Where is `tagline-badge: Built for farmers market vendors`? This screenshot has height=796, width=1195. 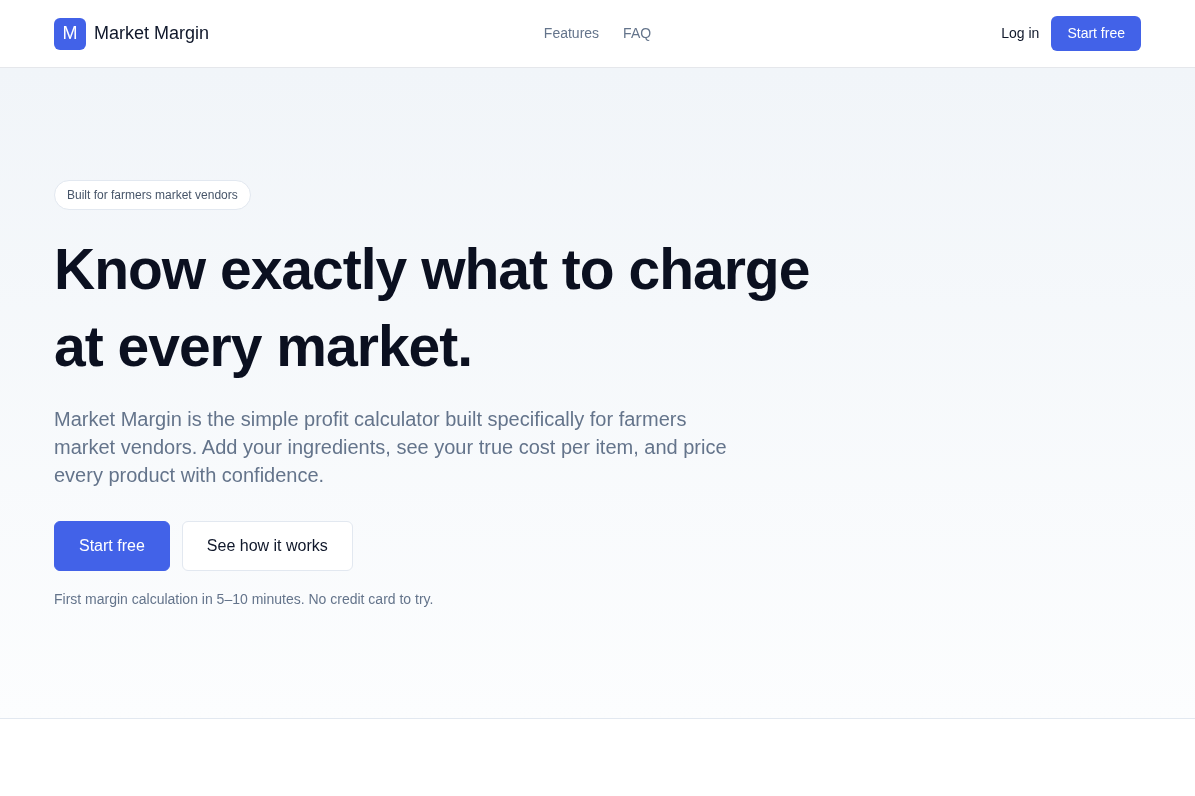
tagline-badge: Built for farmers market vendors is located at coordinates (152, 195).